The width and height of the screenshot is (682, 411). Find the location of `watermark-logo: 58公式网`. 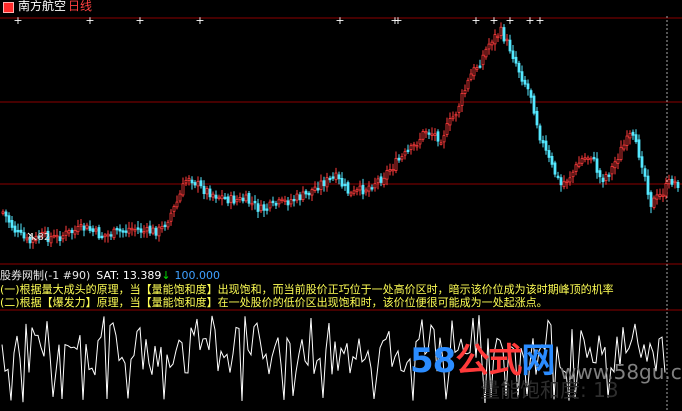

watermark-logo: 58公式网 is located at coordinates (482, 361).